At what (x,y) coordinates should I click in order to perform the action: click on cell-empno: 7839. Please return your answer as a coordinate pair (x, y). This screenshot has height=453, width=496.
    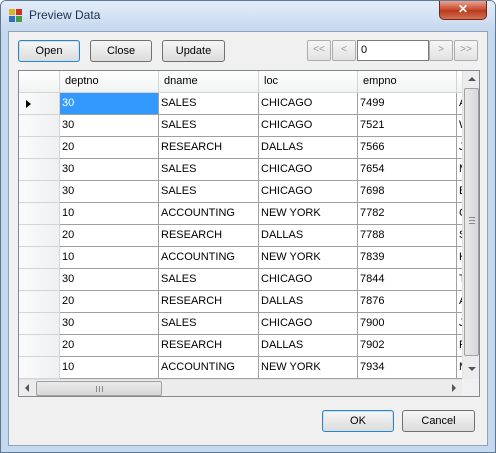
    Looking at the image, I should click on (407, 258).